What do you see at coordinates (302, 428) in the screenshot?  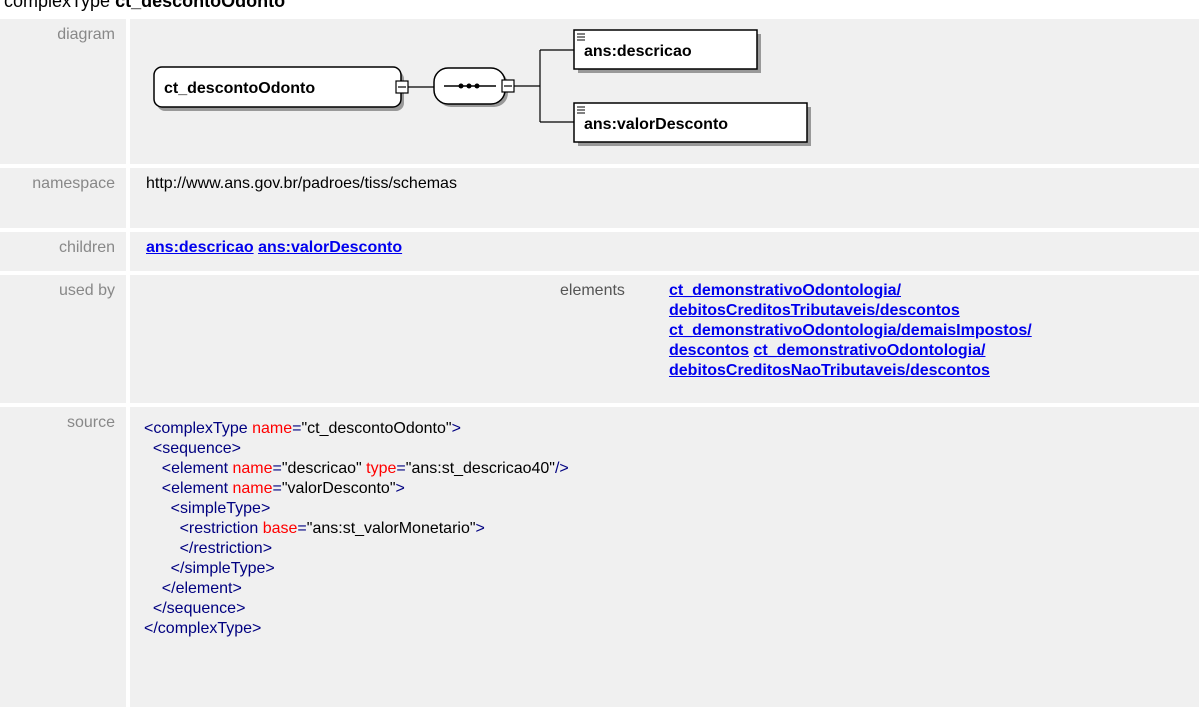 I see `source-line-1: <complexType name="ct_descontoOdonto">` at bounding box center [302, 428].